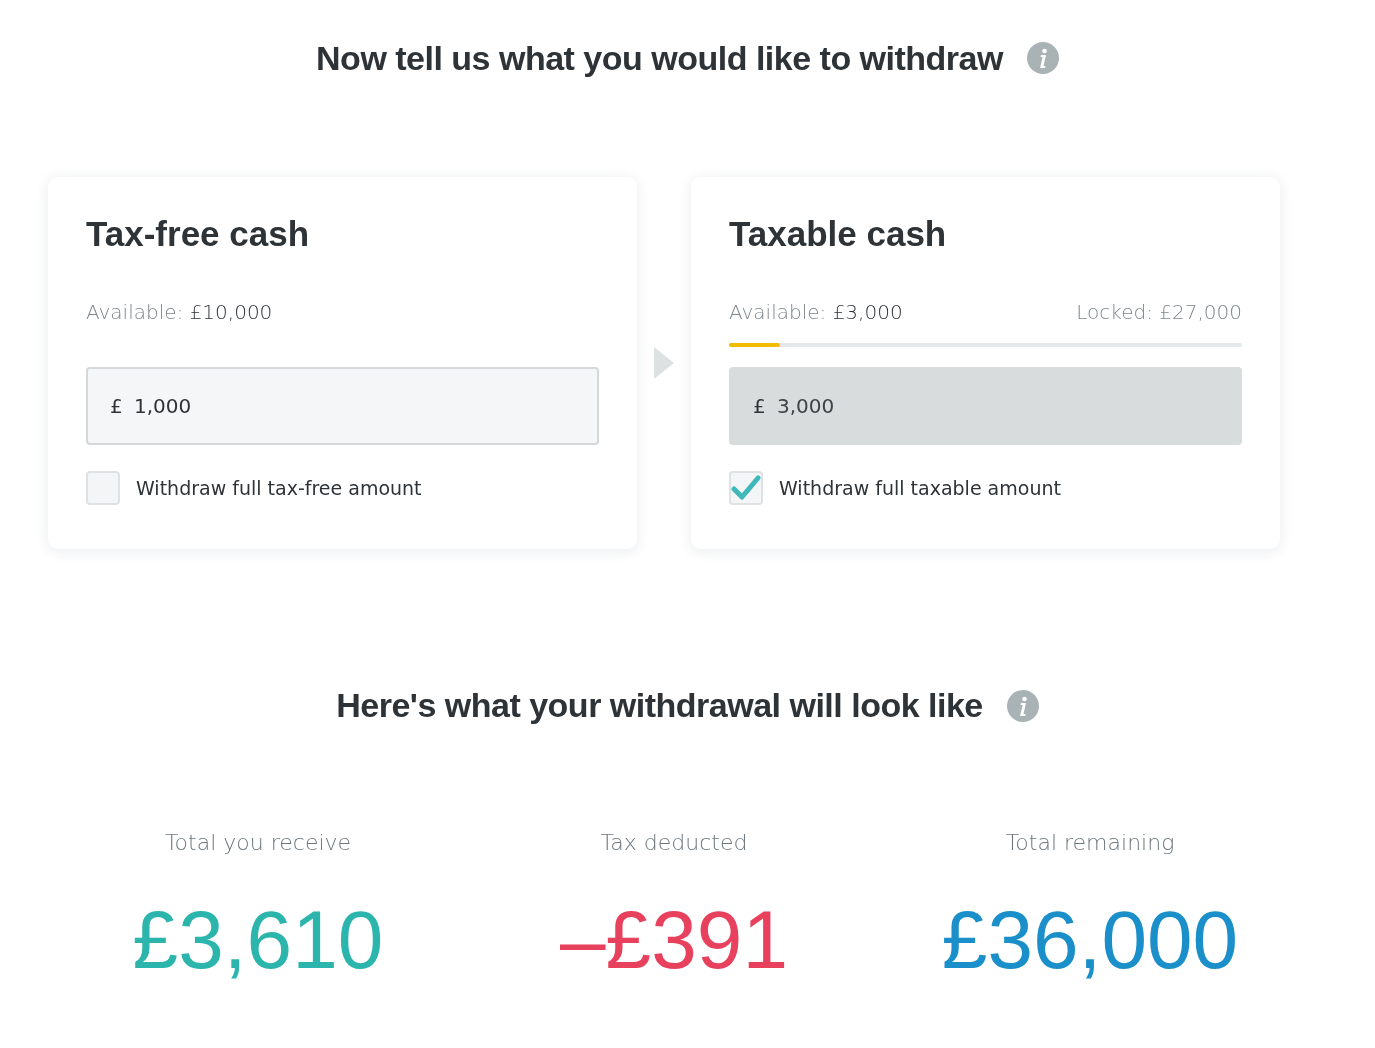 This screenshot has height=1048, width=1375. I want to click on result-value: £3,610, so click(258, 940).